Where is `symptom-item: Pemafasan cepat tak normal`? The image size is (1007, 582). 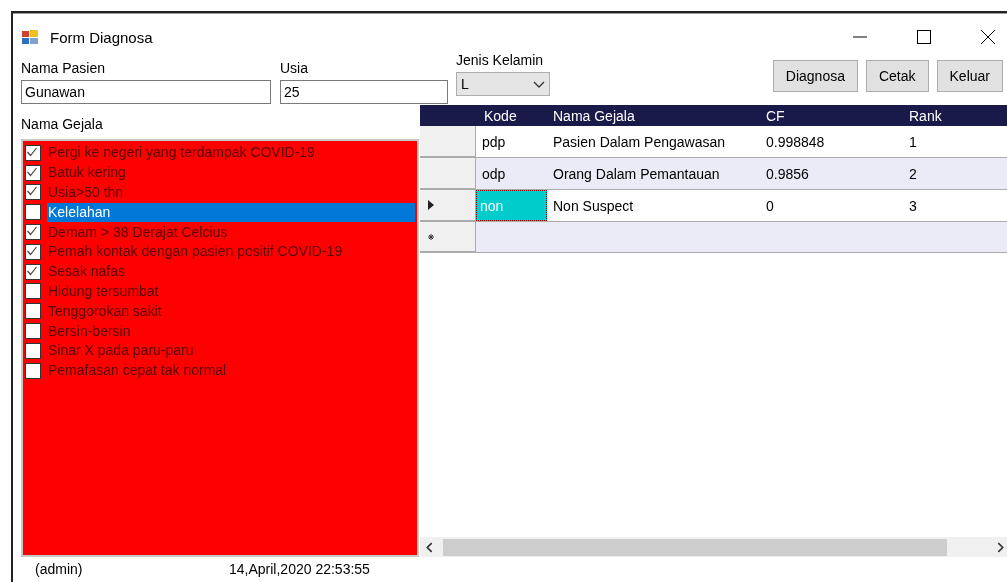
symptom-item: Pemafasan cepat tak normal is located at coordinates (231, 371).